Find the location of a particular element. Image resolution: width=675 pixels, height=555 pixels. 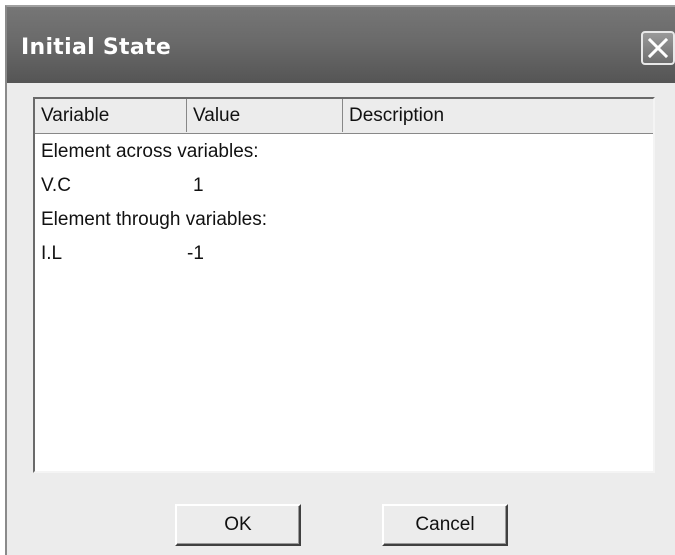

variable-cell: V.C is located at coordinates (56, 185).